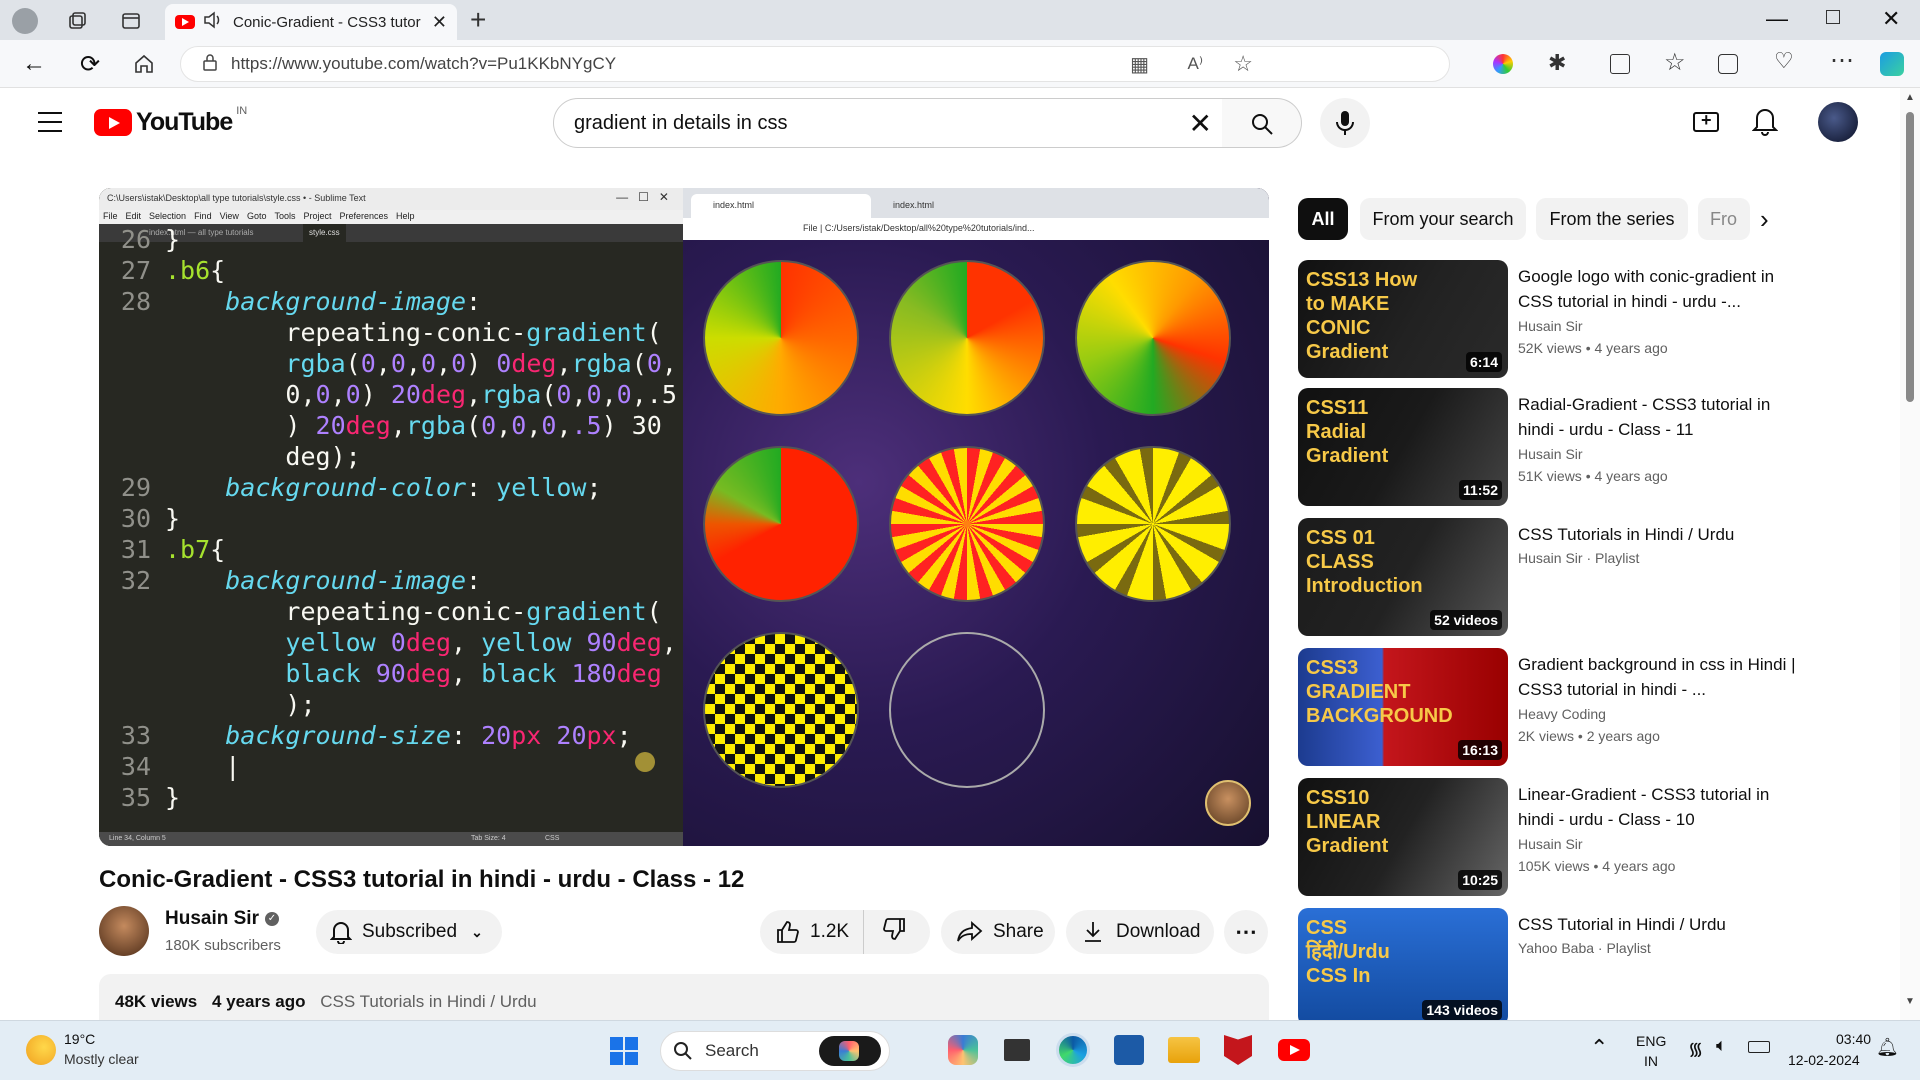  I want to click on file-explorer-icon, so click(1184, 1050).